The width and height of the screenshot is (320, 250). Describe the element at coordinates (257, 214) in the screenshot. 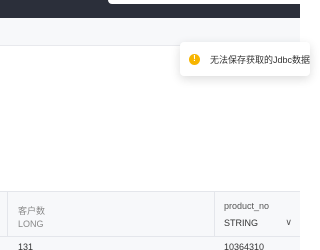

I see `column-header-product-no: product_no STRING ∨` at that location.